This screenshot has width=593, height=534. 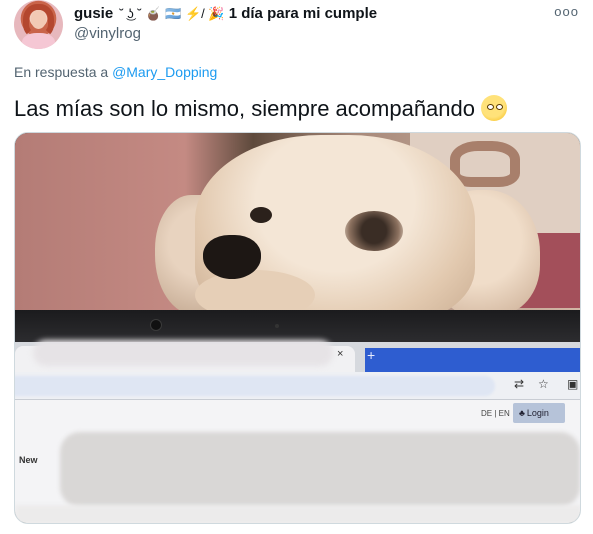 I want to click on reply-context: En respuesta a @Mary_Dopping, so click(x=115, y=72).